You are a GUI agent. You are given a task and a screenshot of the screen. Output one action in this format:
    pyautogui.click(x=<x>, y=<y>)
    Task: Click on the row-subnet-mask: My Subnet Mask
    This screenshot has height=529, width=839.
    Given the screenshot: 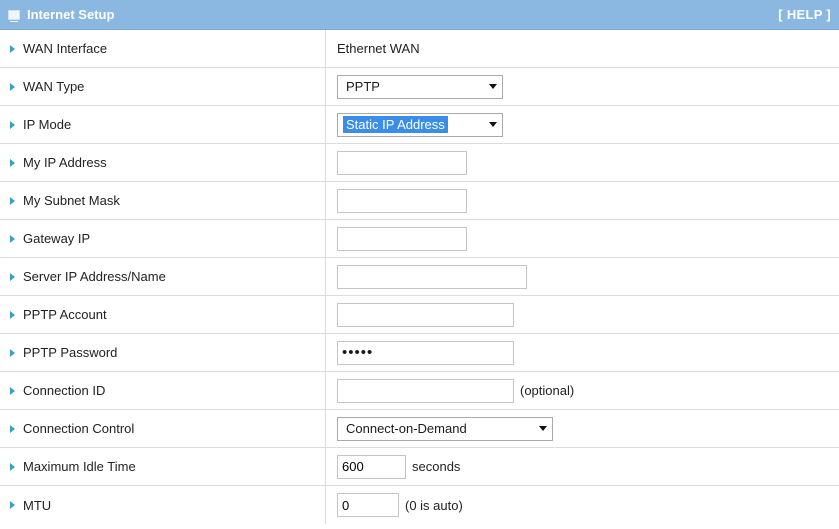 What is the action you would take?
    pyautogui.click(x=419, y=201)
    